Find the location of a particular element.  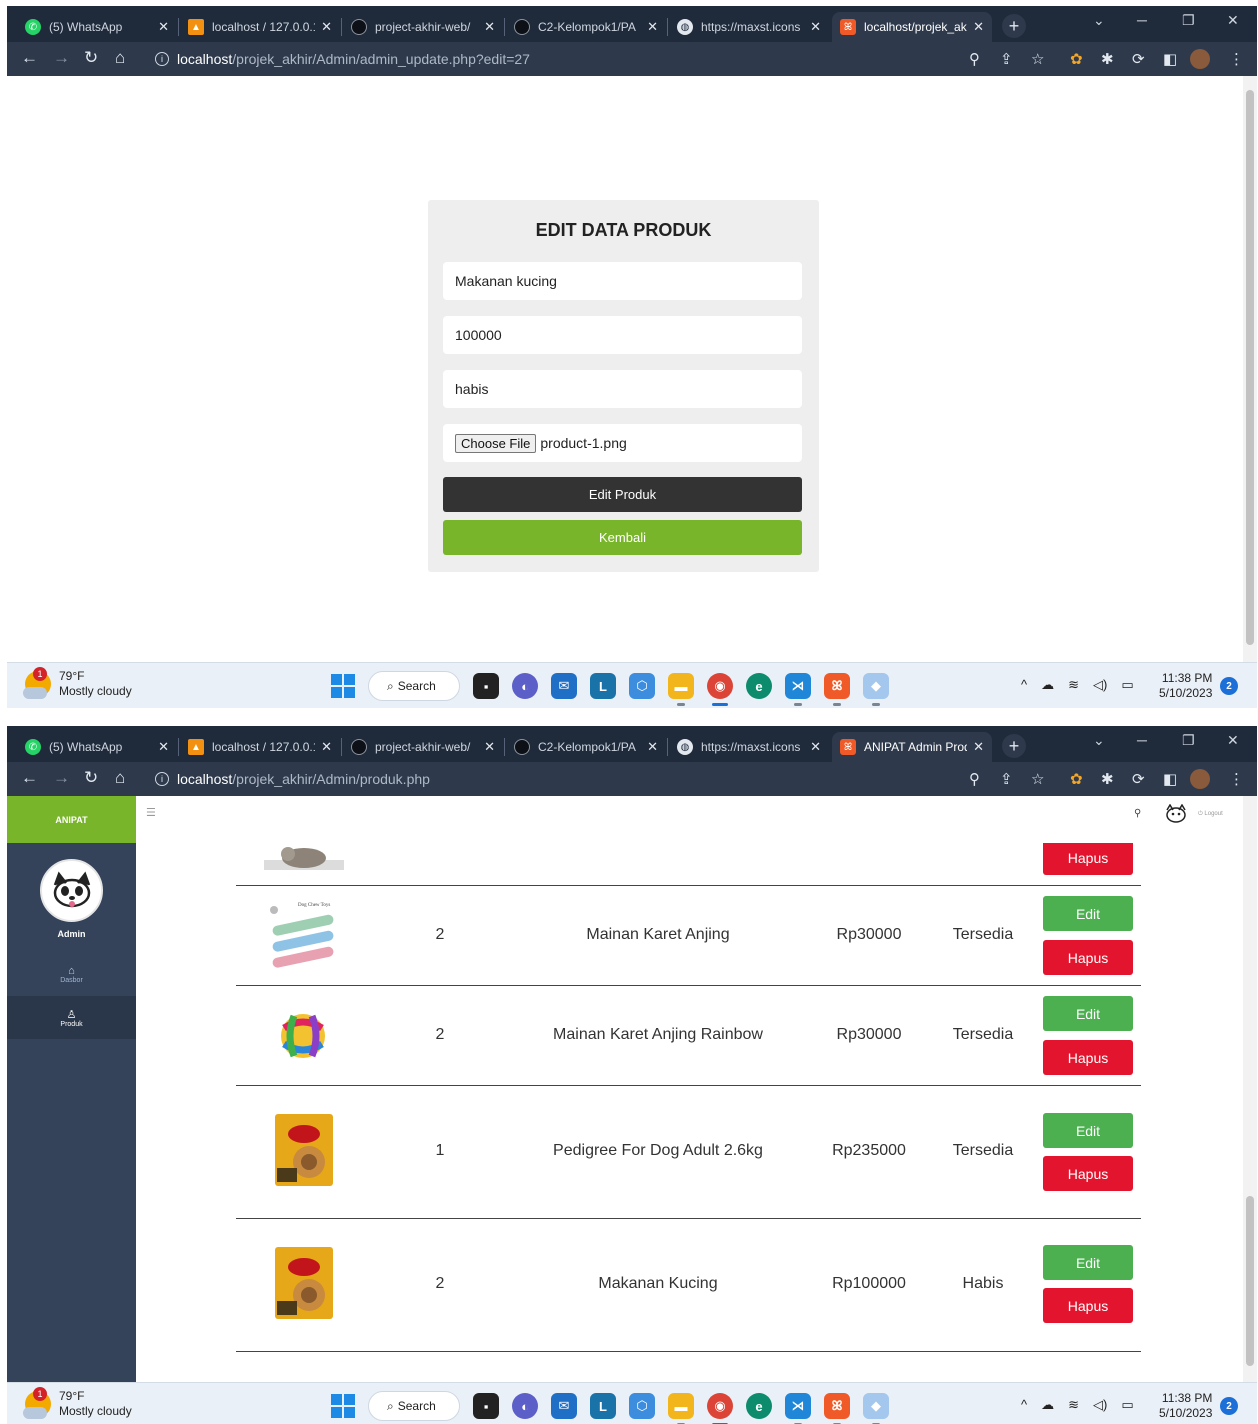

tab-anipat-active: ꕤANIPAT Admin Produk✕ is located at coordinates (912, 747).